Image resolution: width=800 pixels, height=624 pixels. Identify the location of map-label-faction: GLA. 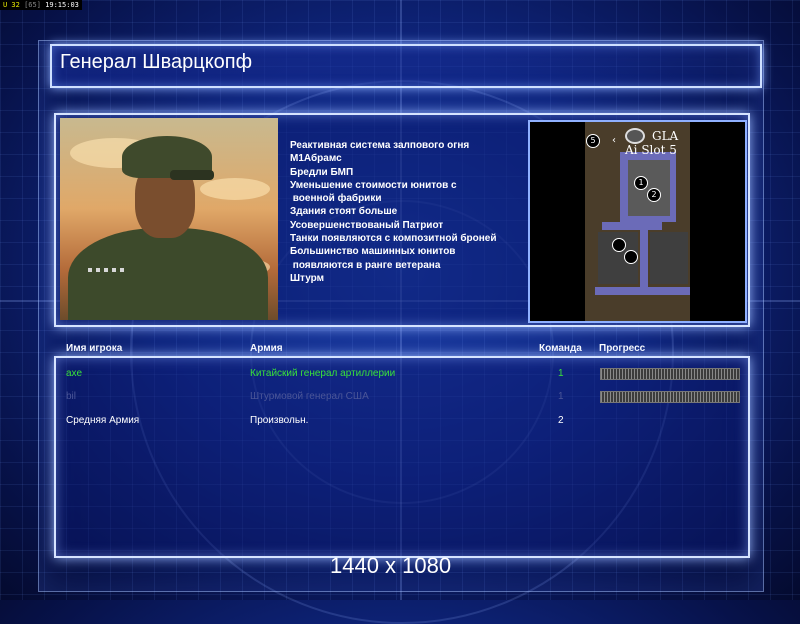
(665, 136).